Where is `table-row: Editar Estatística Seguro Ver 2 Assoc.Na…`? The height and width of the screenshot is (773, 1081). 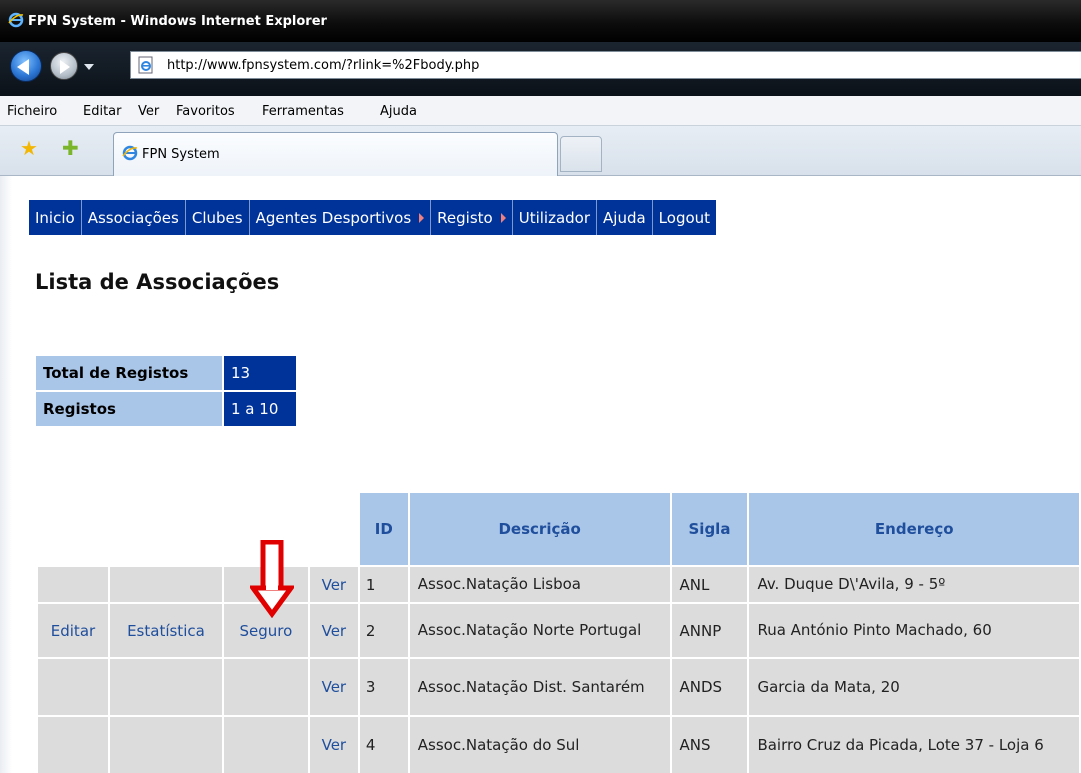 table-row: Editar Estatística Seguro Ver 2 Assoc.Na… is located at coordinates (558, 630).